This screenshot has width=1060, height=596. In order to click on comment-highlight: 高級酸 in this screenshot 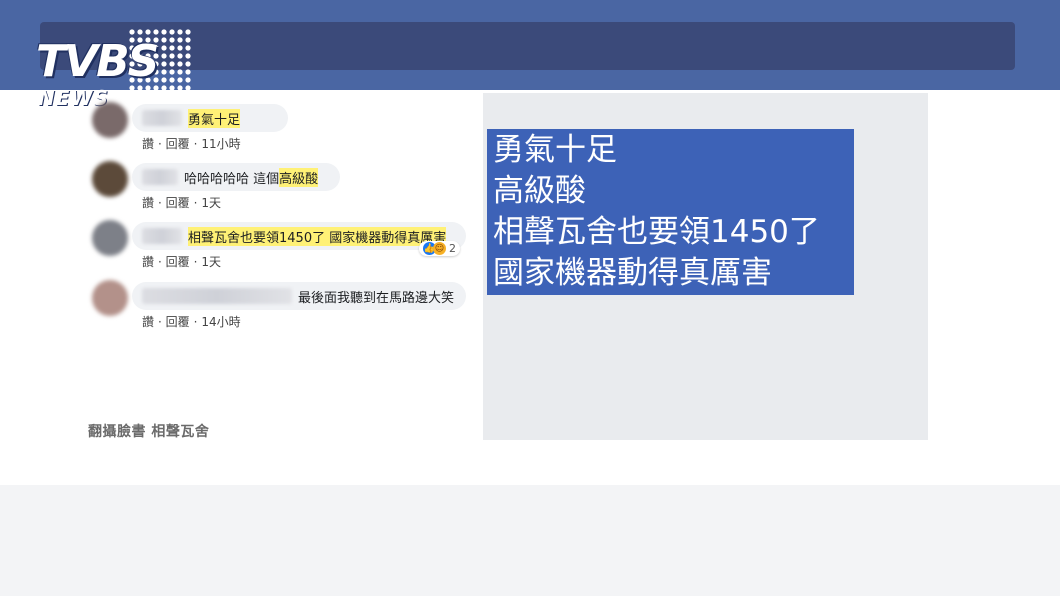, I will do `click(299, 177)`.